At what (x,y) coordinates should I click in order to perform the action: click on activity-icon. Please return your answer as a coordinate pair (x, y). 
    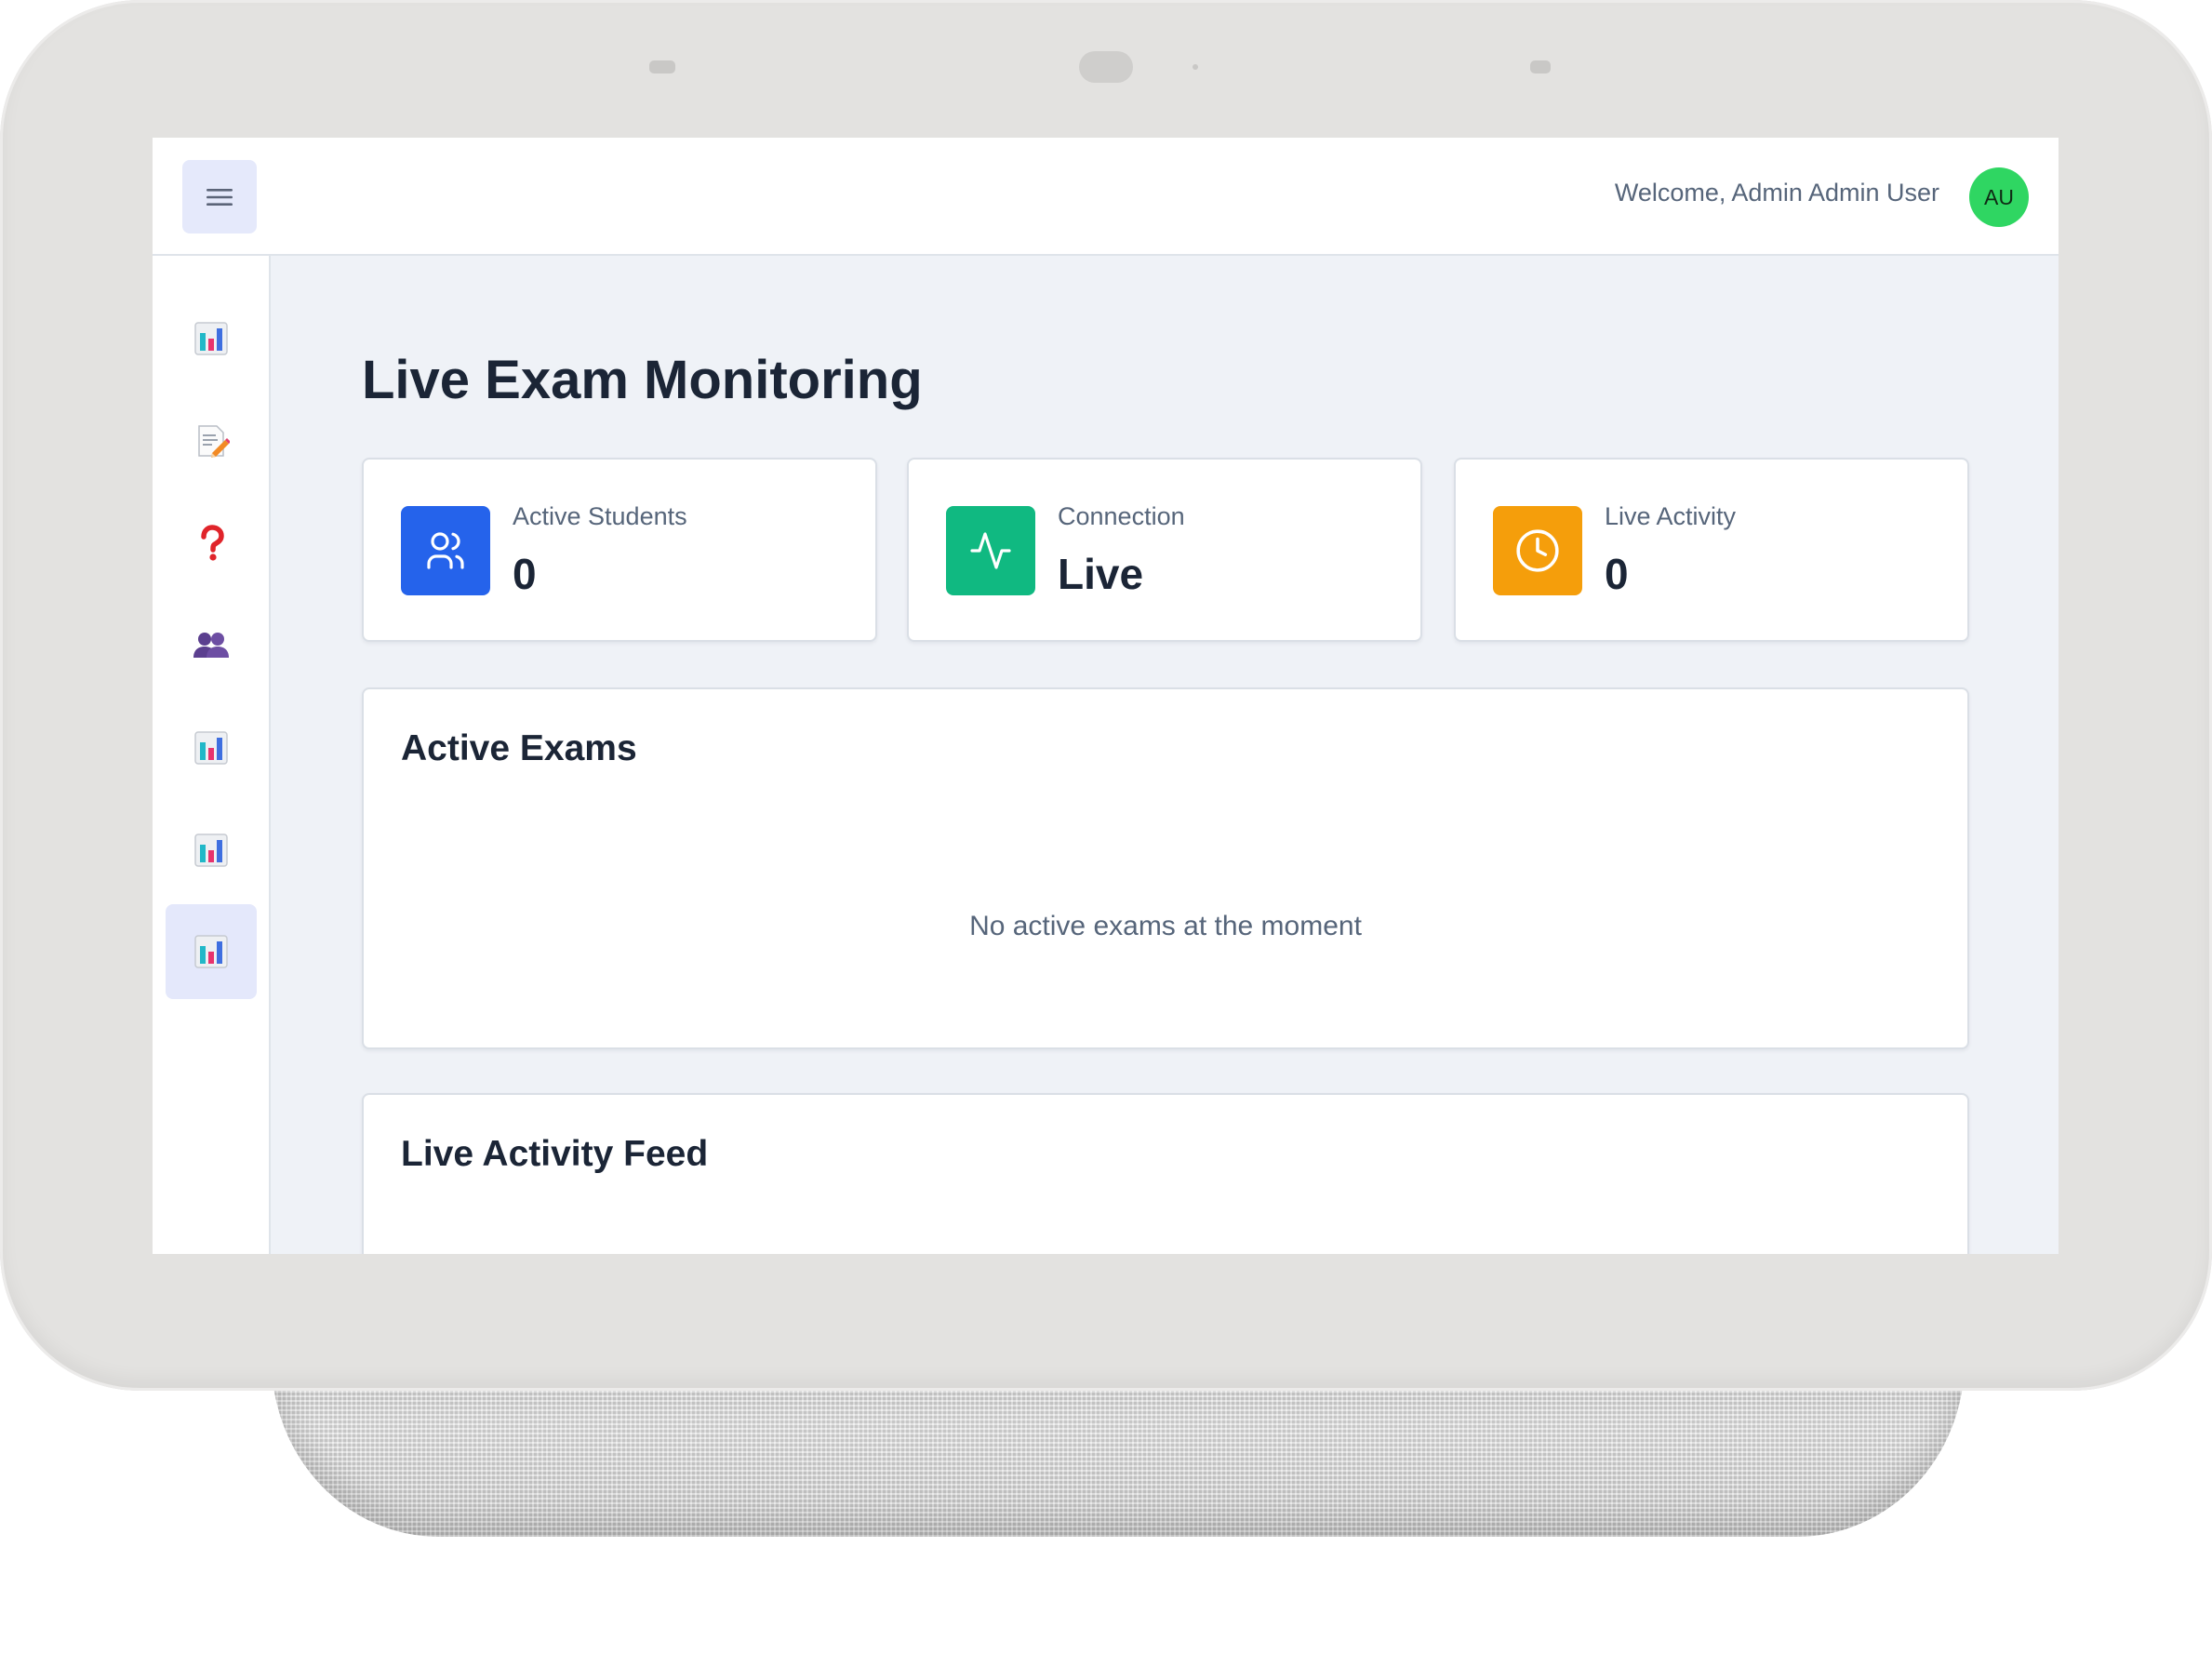
    Looking at the image, I should click on (991, 550).